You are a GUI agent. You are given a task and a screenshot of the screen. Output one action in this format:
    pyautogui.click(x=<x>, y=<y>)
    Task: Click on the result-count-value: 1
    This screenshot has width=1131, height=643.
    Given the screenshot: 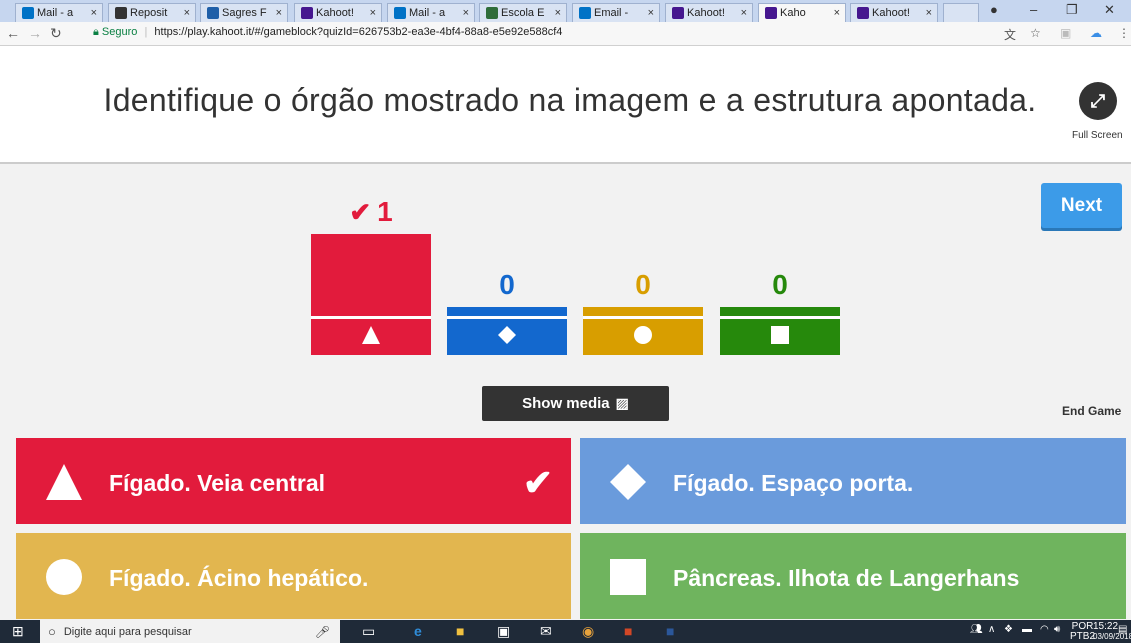 What is the action you would take?
    pyautogui.click(x=385, y=211)
    